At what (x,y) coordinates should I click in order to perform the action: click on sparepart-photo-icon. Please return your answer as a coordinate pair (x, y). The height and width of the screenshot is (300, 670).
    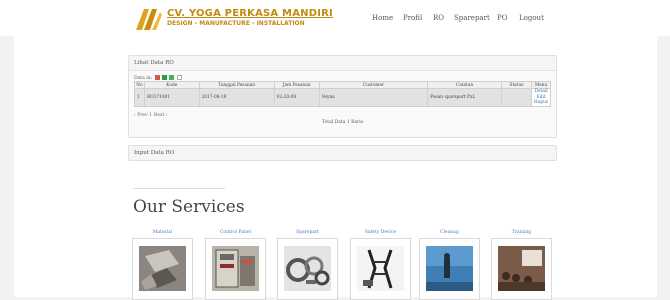
    Looking at the image, I should click on (307, 268).